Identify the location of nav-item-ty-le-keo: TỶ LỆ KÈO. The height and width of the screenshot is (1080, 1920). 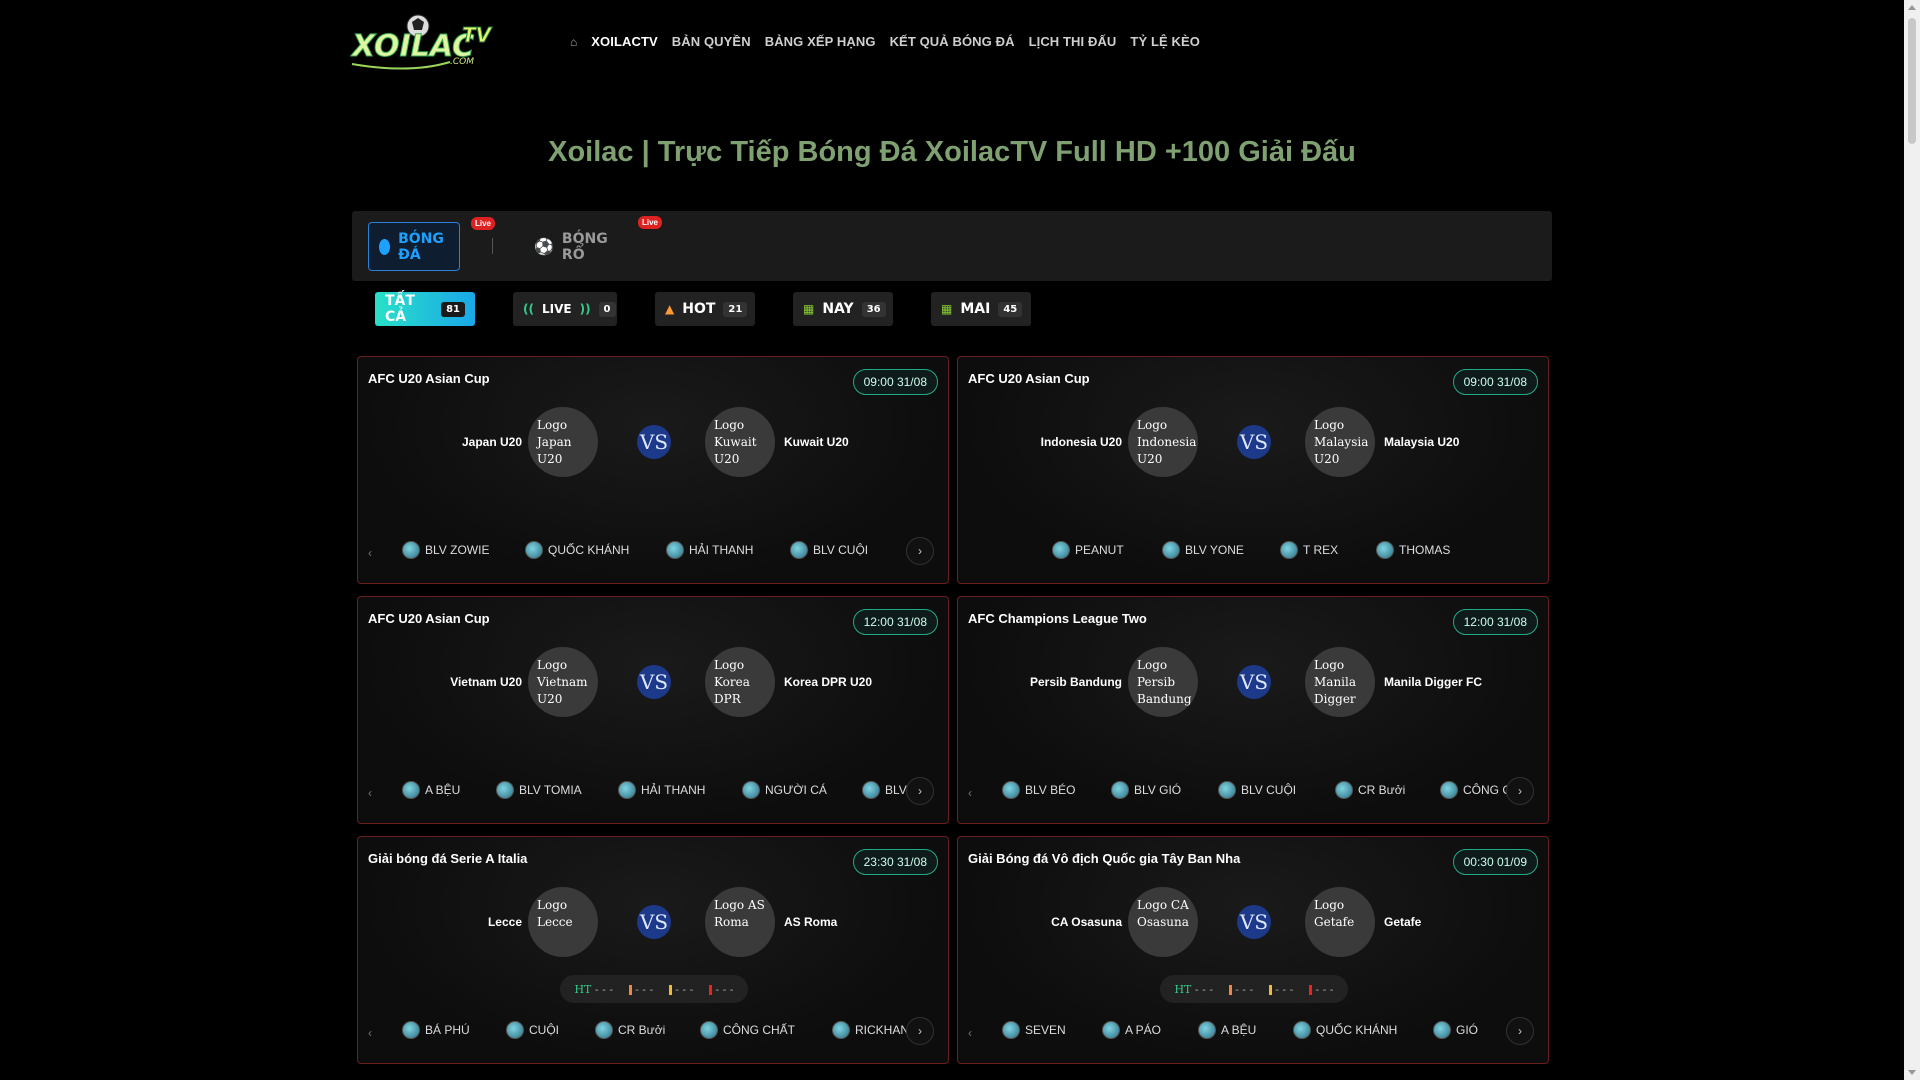
(1165, 41).